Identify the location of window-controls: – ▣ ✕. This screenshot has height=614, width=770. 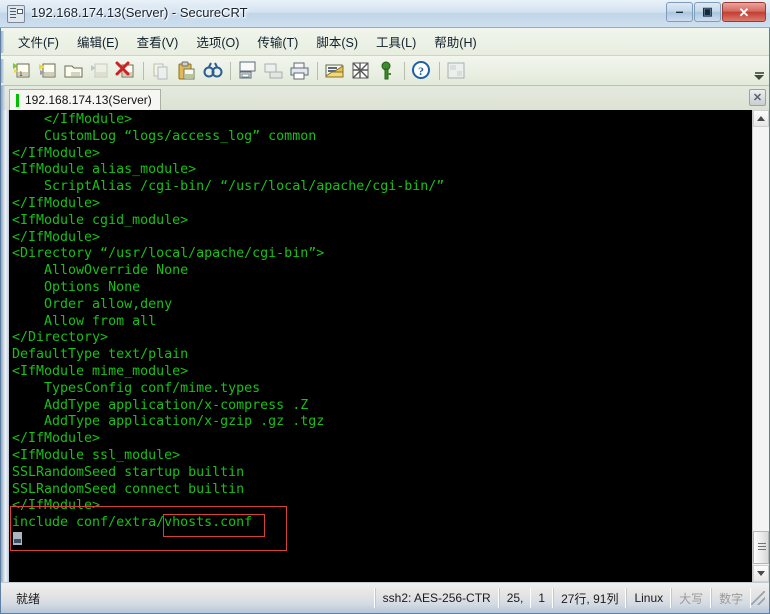
(715, 12).